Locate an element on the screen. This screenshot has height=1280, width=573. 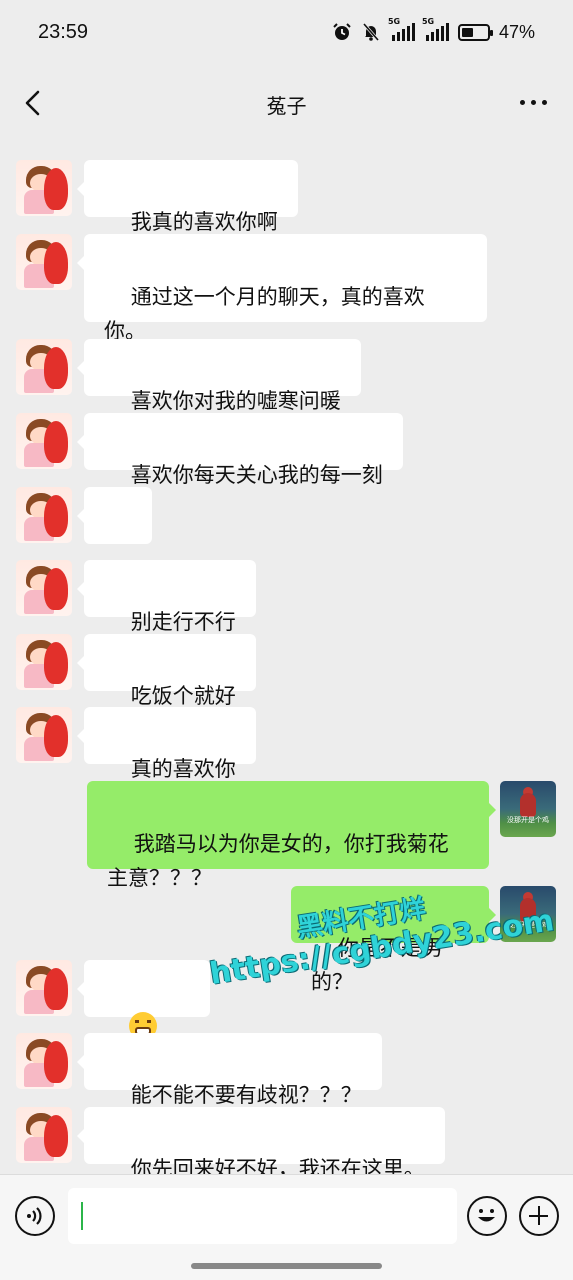
chat-title: 菟子 is located at coordinates (286, 105).